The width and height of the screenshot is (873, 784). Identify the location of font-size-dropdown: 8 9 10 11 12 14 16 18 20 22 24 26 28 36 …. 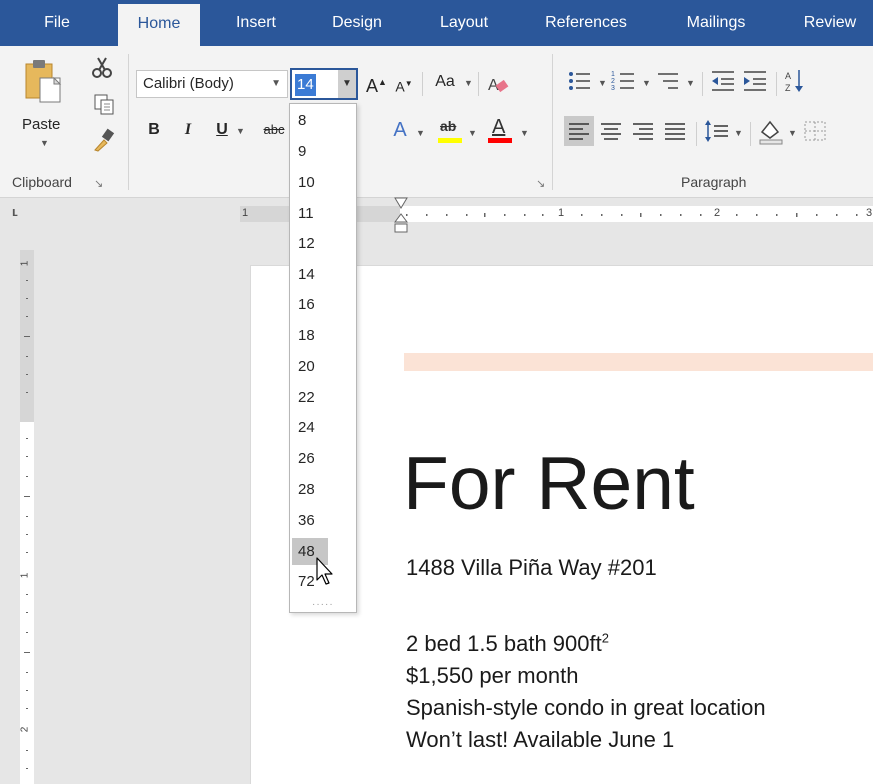
(323, 358).